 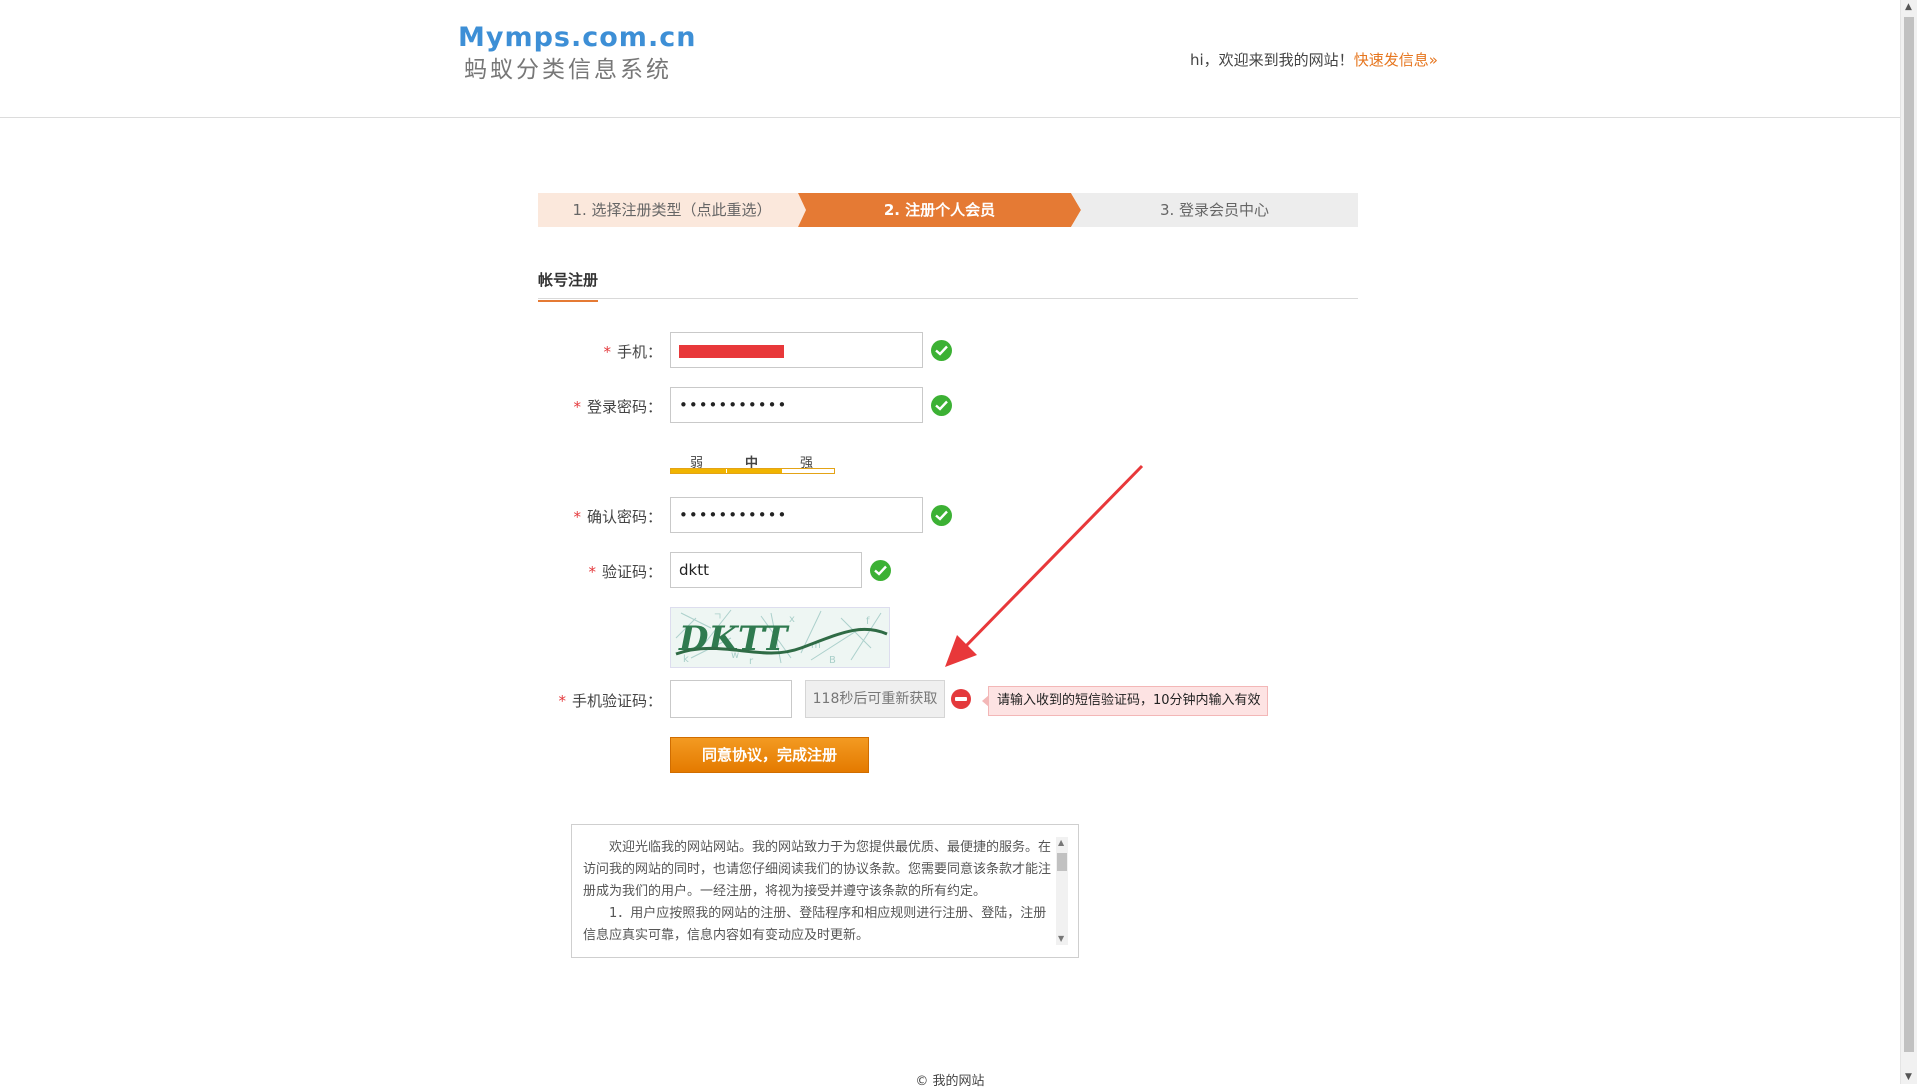 I want to click on captcha-label-text: 验证码：, so click(x=631, y=572).